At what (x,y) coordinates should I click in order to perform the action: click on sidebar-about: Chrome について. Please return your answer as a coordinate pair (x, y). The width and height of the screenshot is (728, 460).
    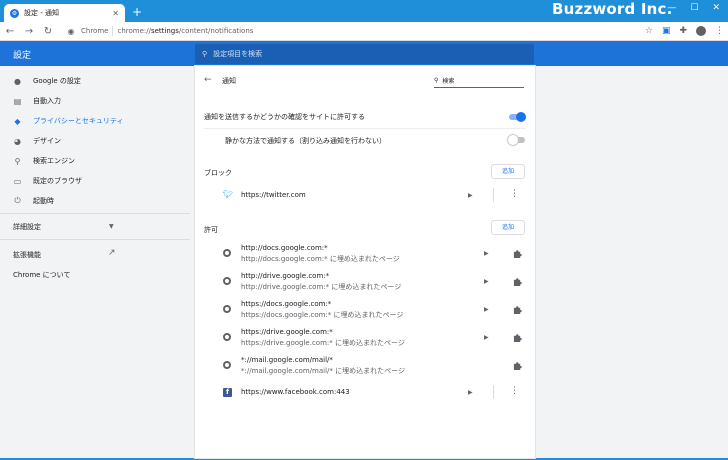
    Looking at the image, I should click on (41, 275).